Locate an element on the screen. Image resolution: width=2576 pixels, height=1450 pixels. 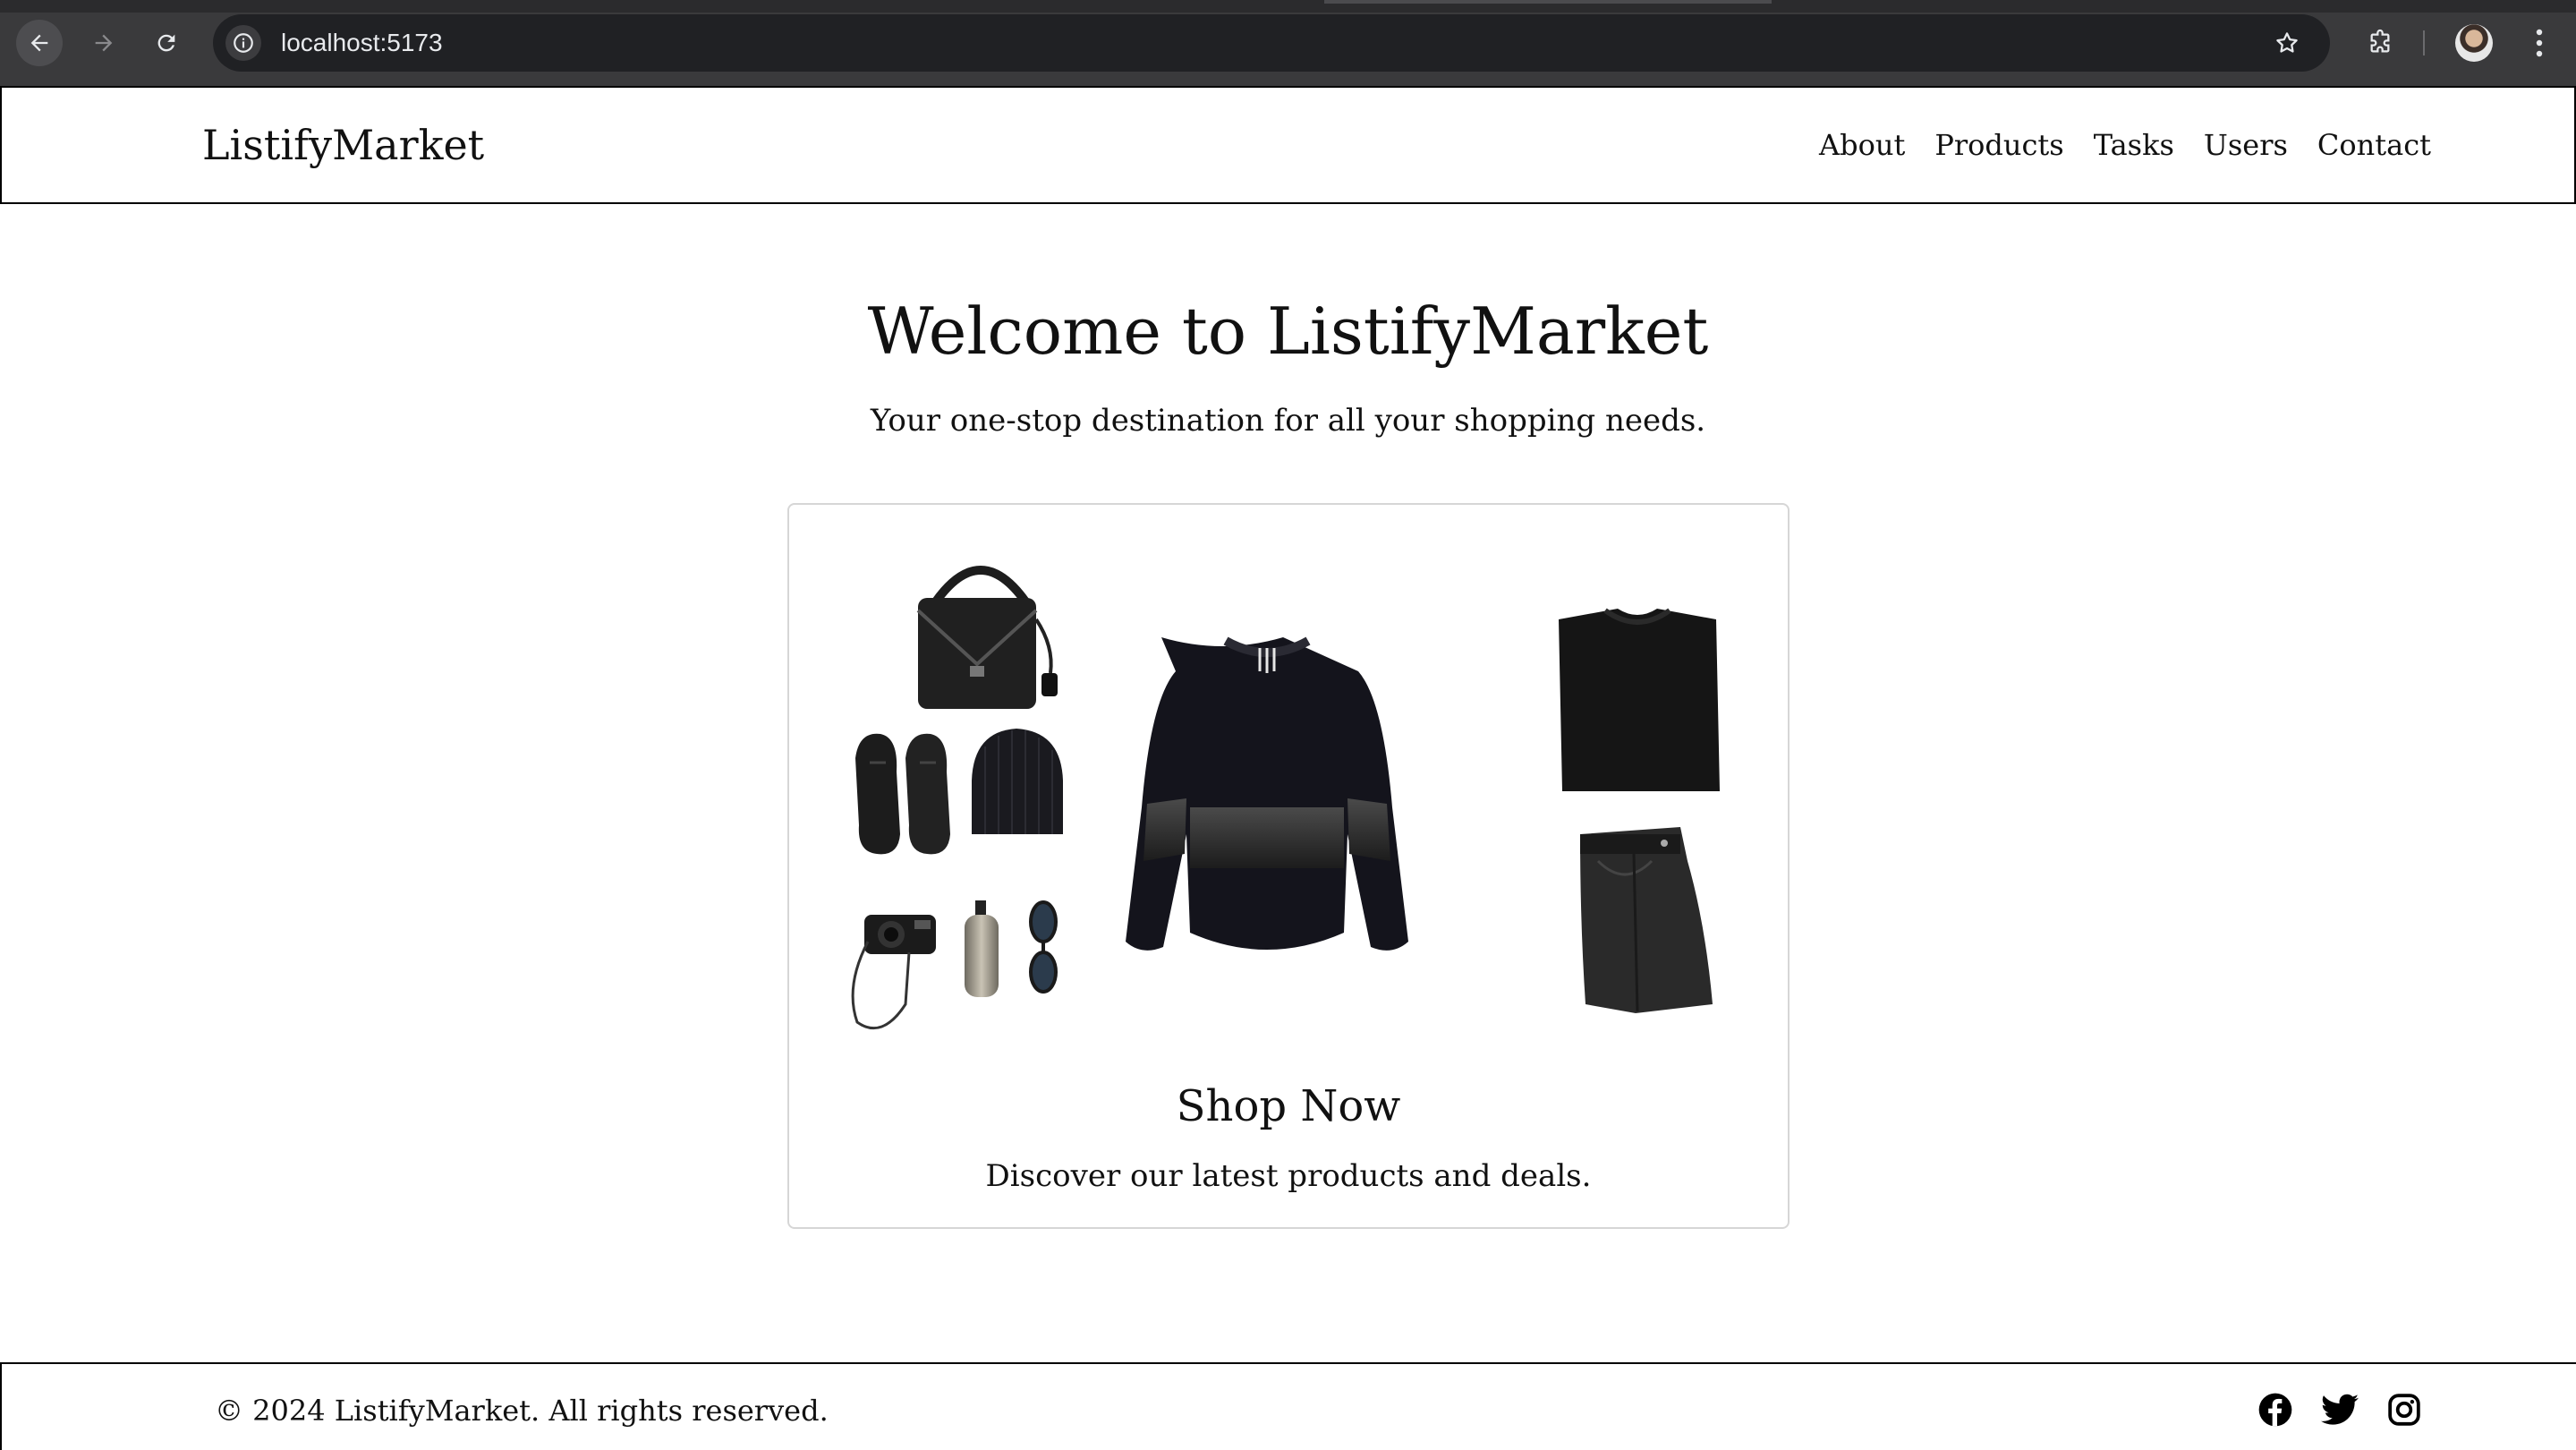
tshirt-item is located at coordinates (1639, 699).